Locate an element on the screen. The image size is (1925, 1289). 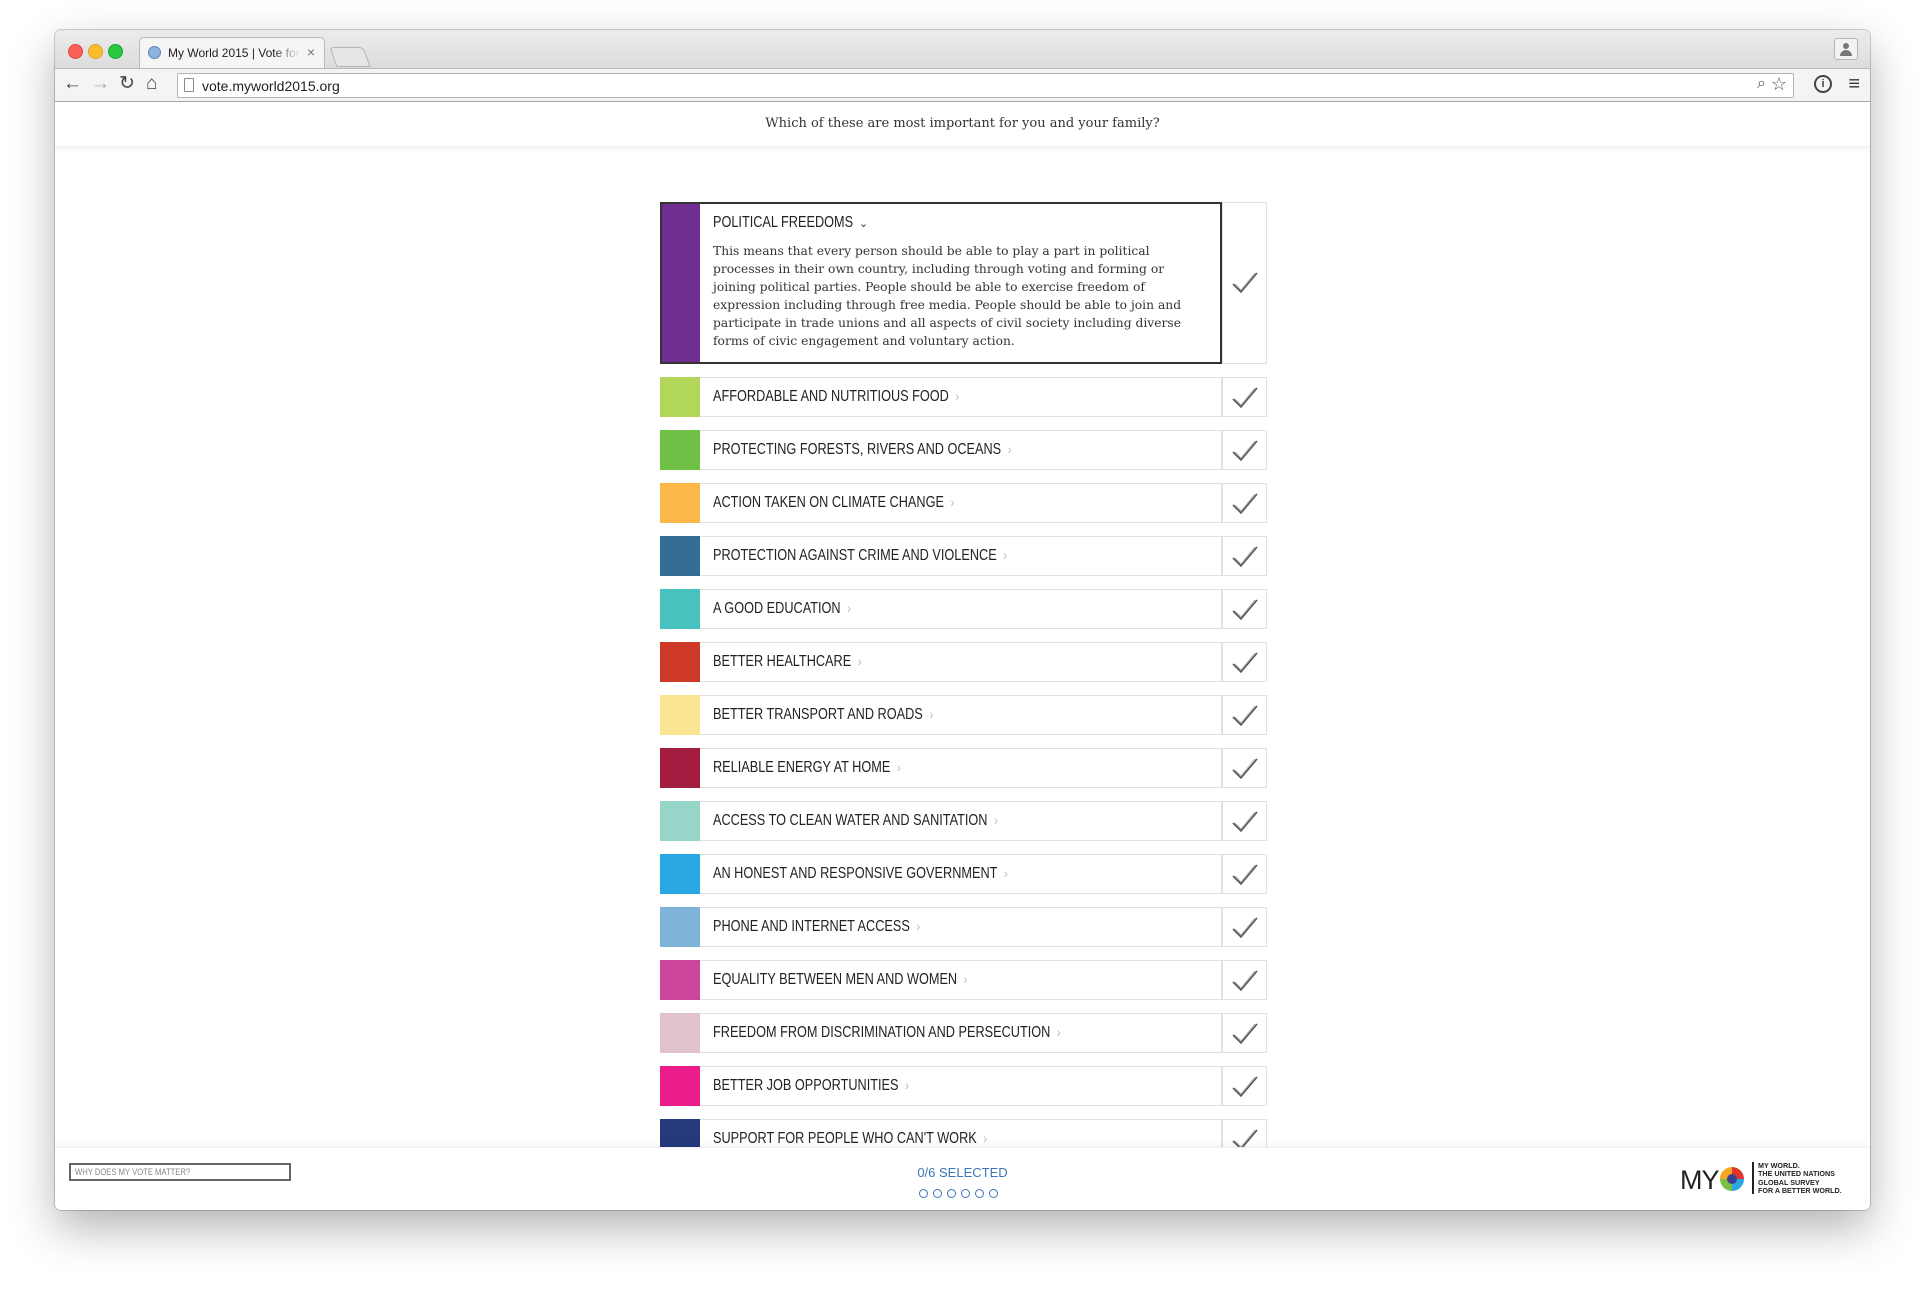
address-bar: vote.myworld2015.org ⌕ ☆ is located at coordinates (985, 85).